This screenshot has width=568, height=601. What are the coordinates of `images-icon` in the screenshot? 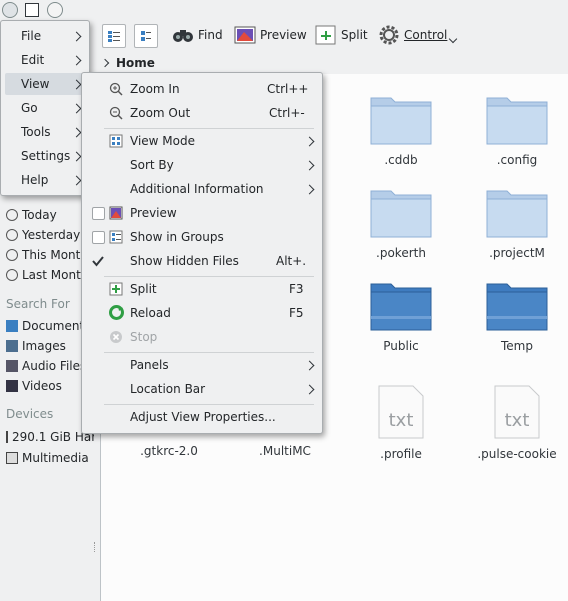 It's located at (12, 346).